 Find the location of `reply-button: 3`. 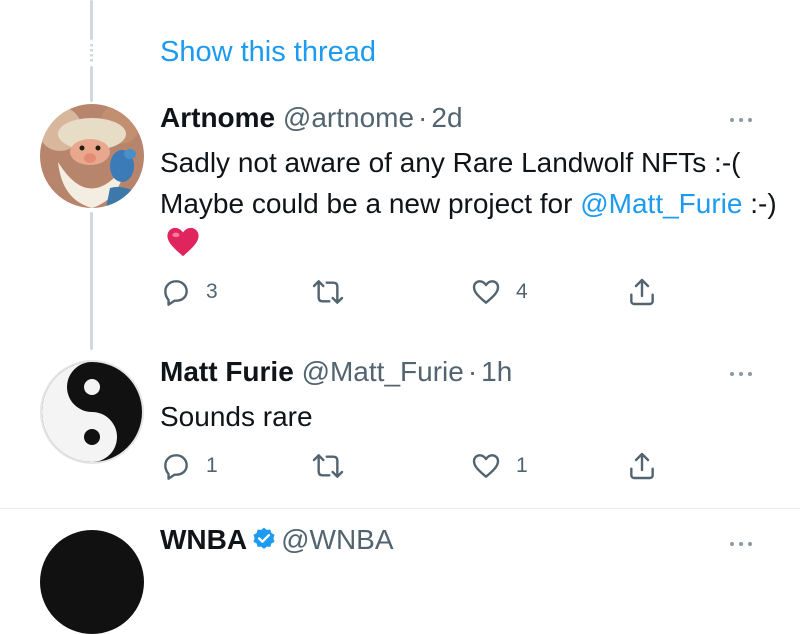

reply-button: 3 is located at coordinates (189, 292).